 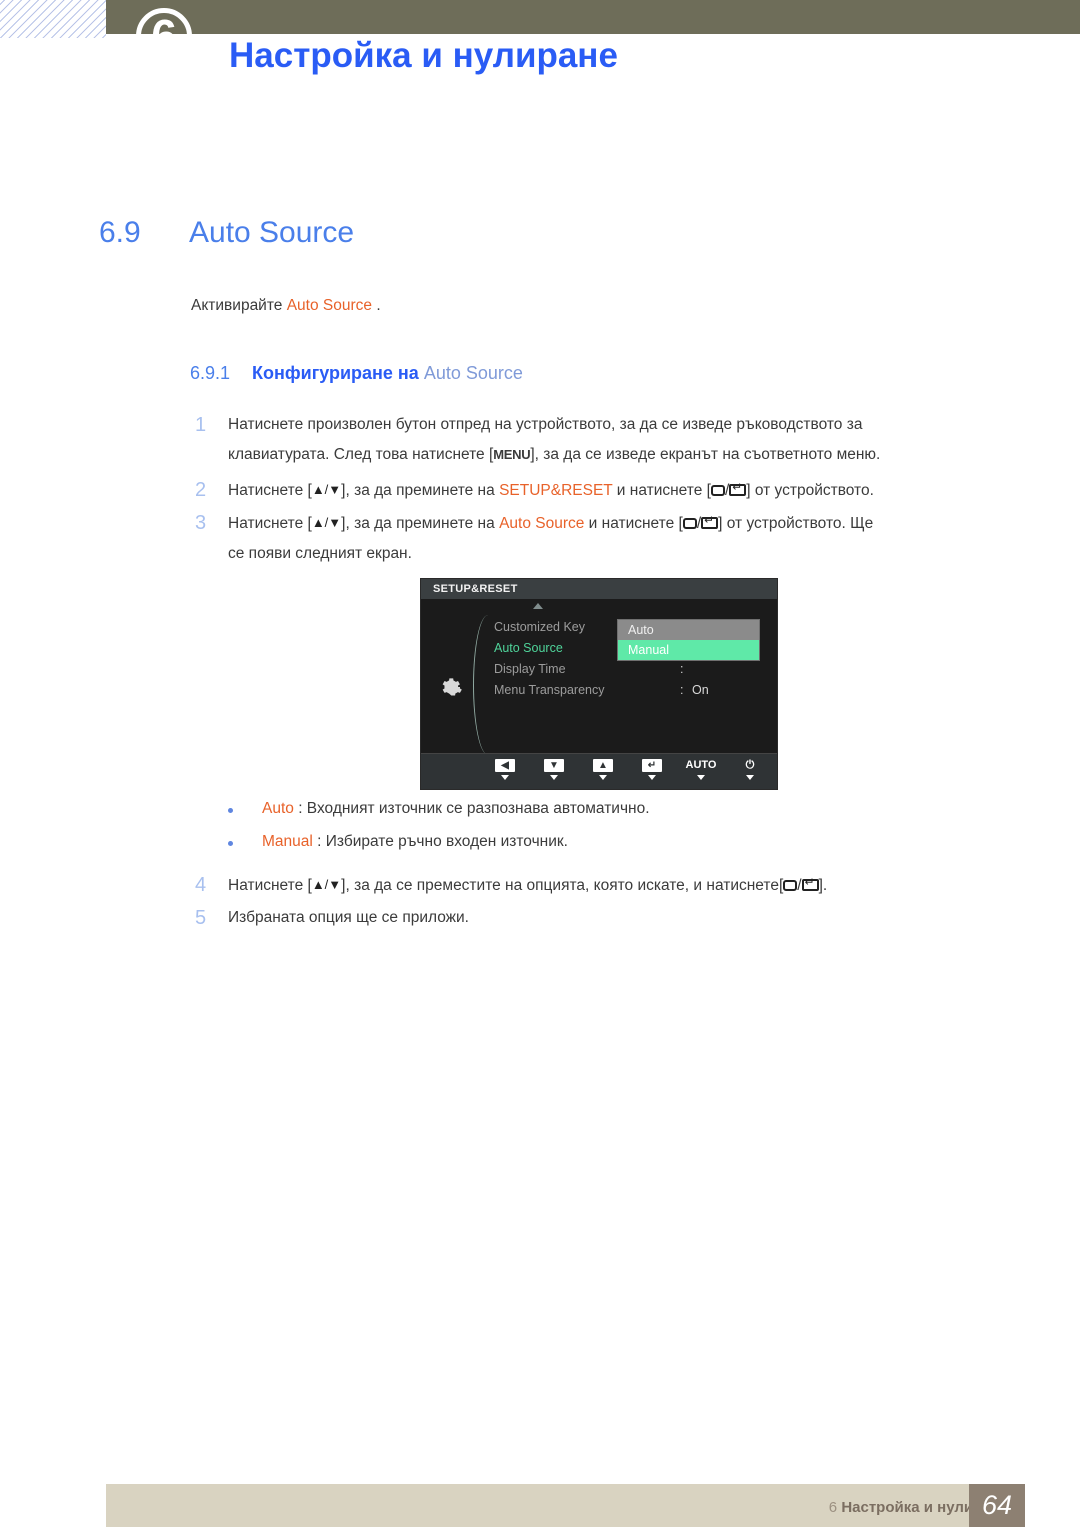 What do you see at coordinates (634, 669) in the screenshot?
I see `osd-row: Display Time :` at bounding box center [634, 669].